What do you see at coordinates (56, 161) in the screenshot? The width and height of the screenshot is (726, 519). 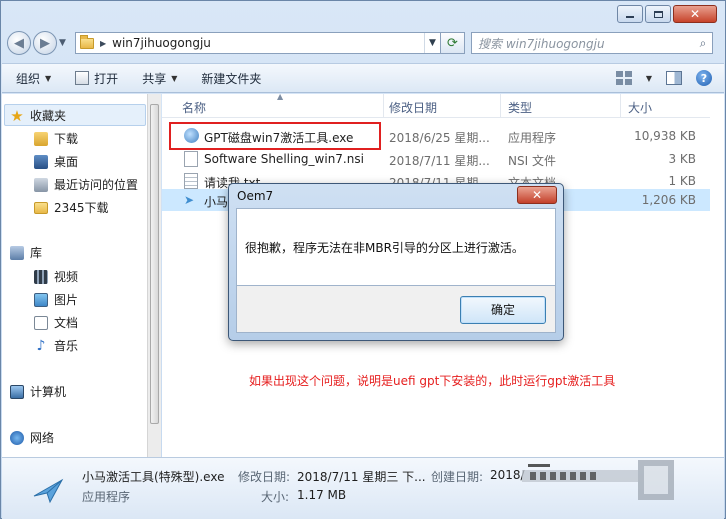 I see `sidebar-item-desktop: 桌面` at bounding box center [56, 161].